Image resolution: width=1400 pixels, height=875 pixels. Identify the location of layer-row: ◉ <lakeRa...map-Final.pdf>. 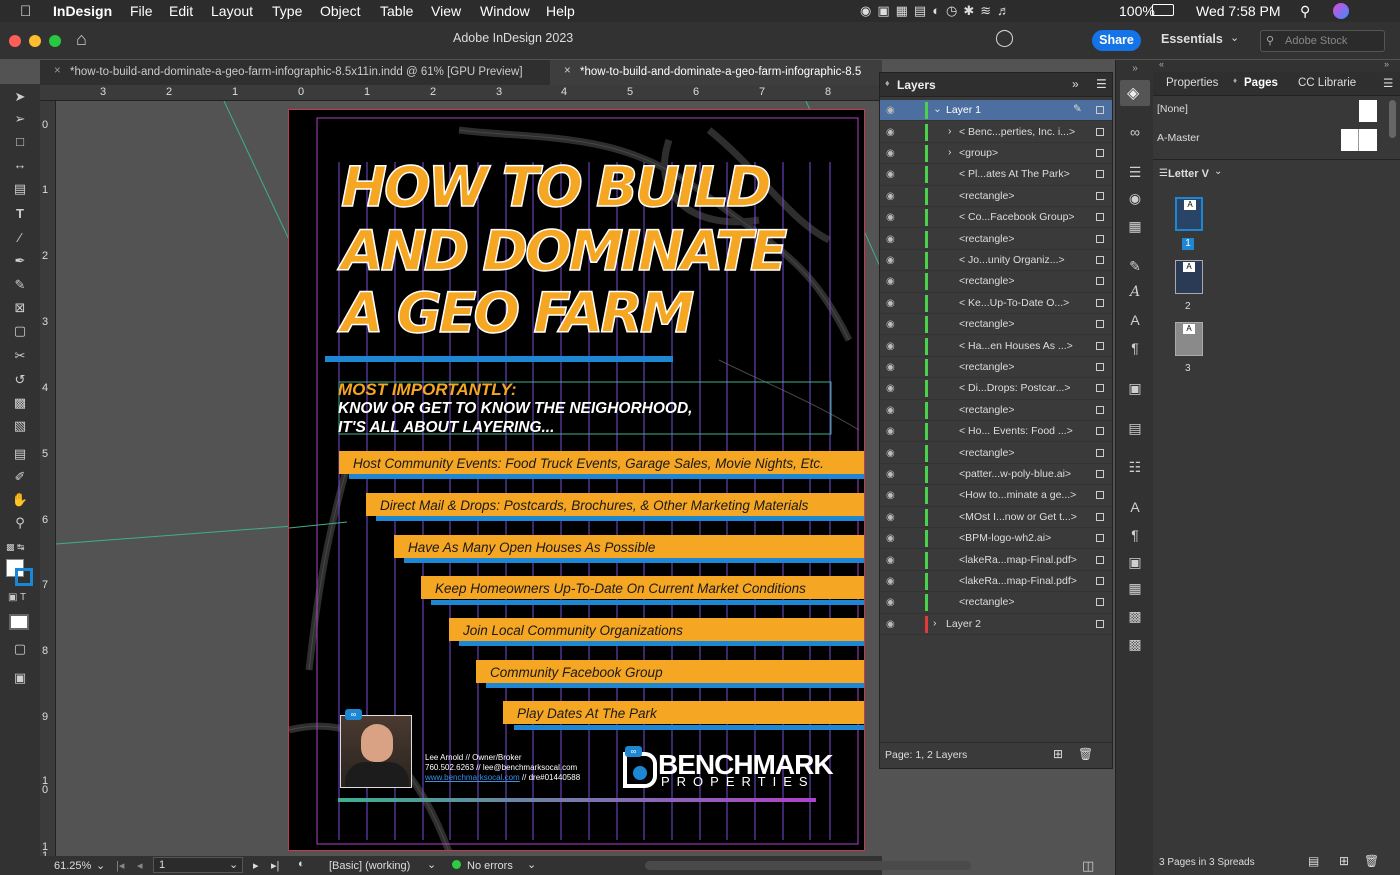
(996, 582).